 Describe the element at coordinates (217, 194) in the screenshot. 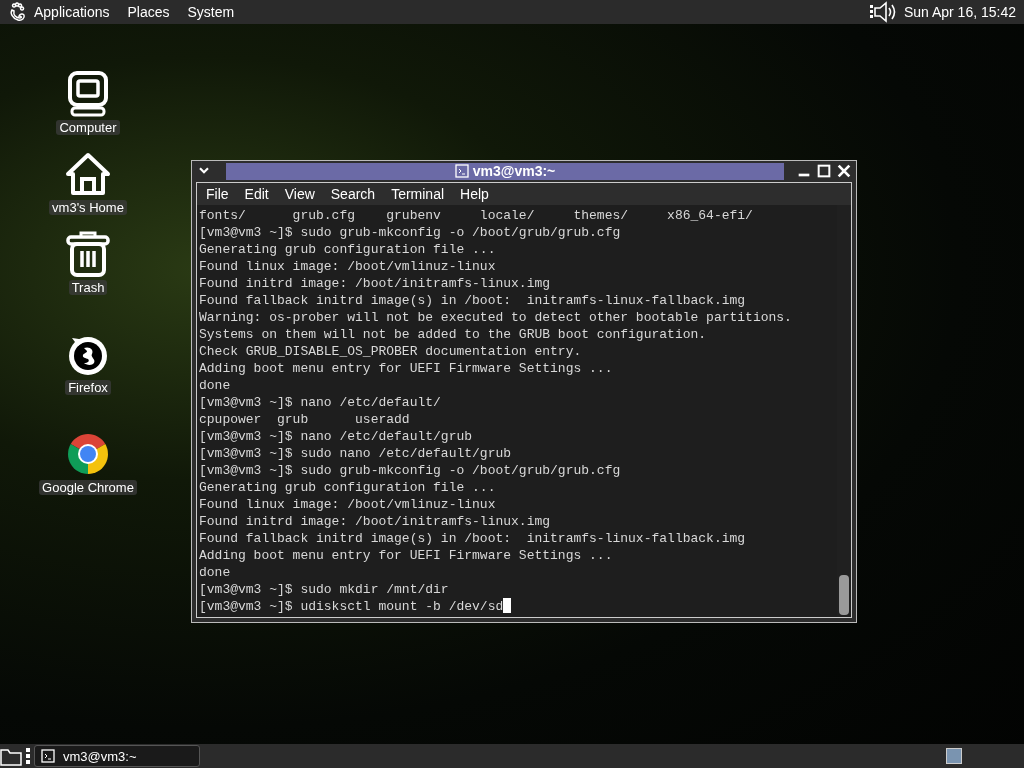

I see `menu-item: File` at that location.